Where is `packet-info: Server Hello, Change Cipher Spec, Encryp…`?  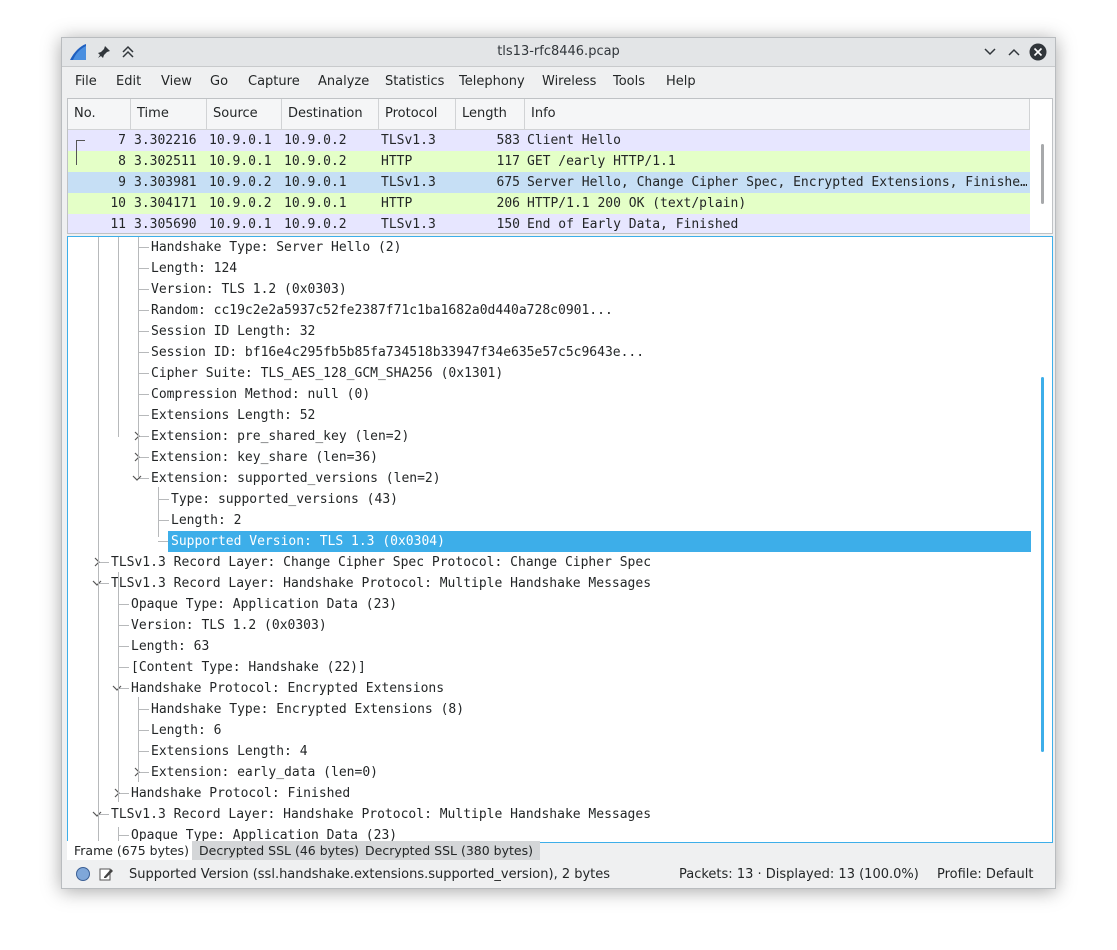 packet-info: Server Hello, Change Cipher Spec, Encryp… is located at coordinates (777, 182).